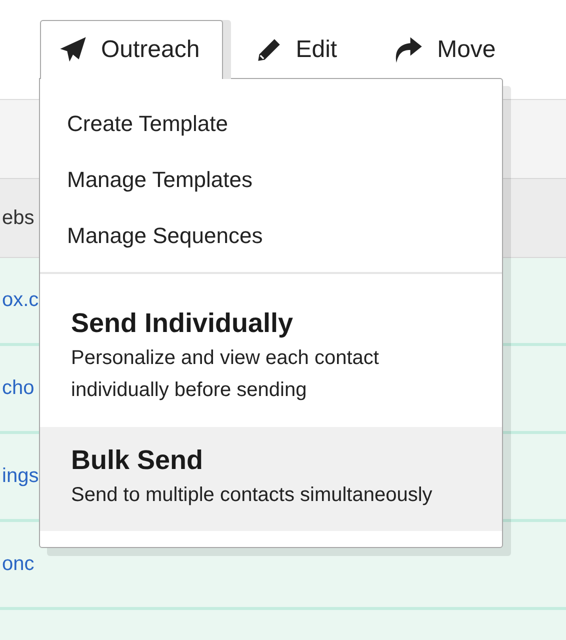  What do you see at coordinates (271, 124) in the screenshot?
I see `menu-item: Create Template` at bounding box center [271, 124].